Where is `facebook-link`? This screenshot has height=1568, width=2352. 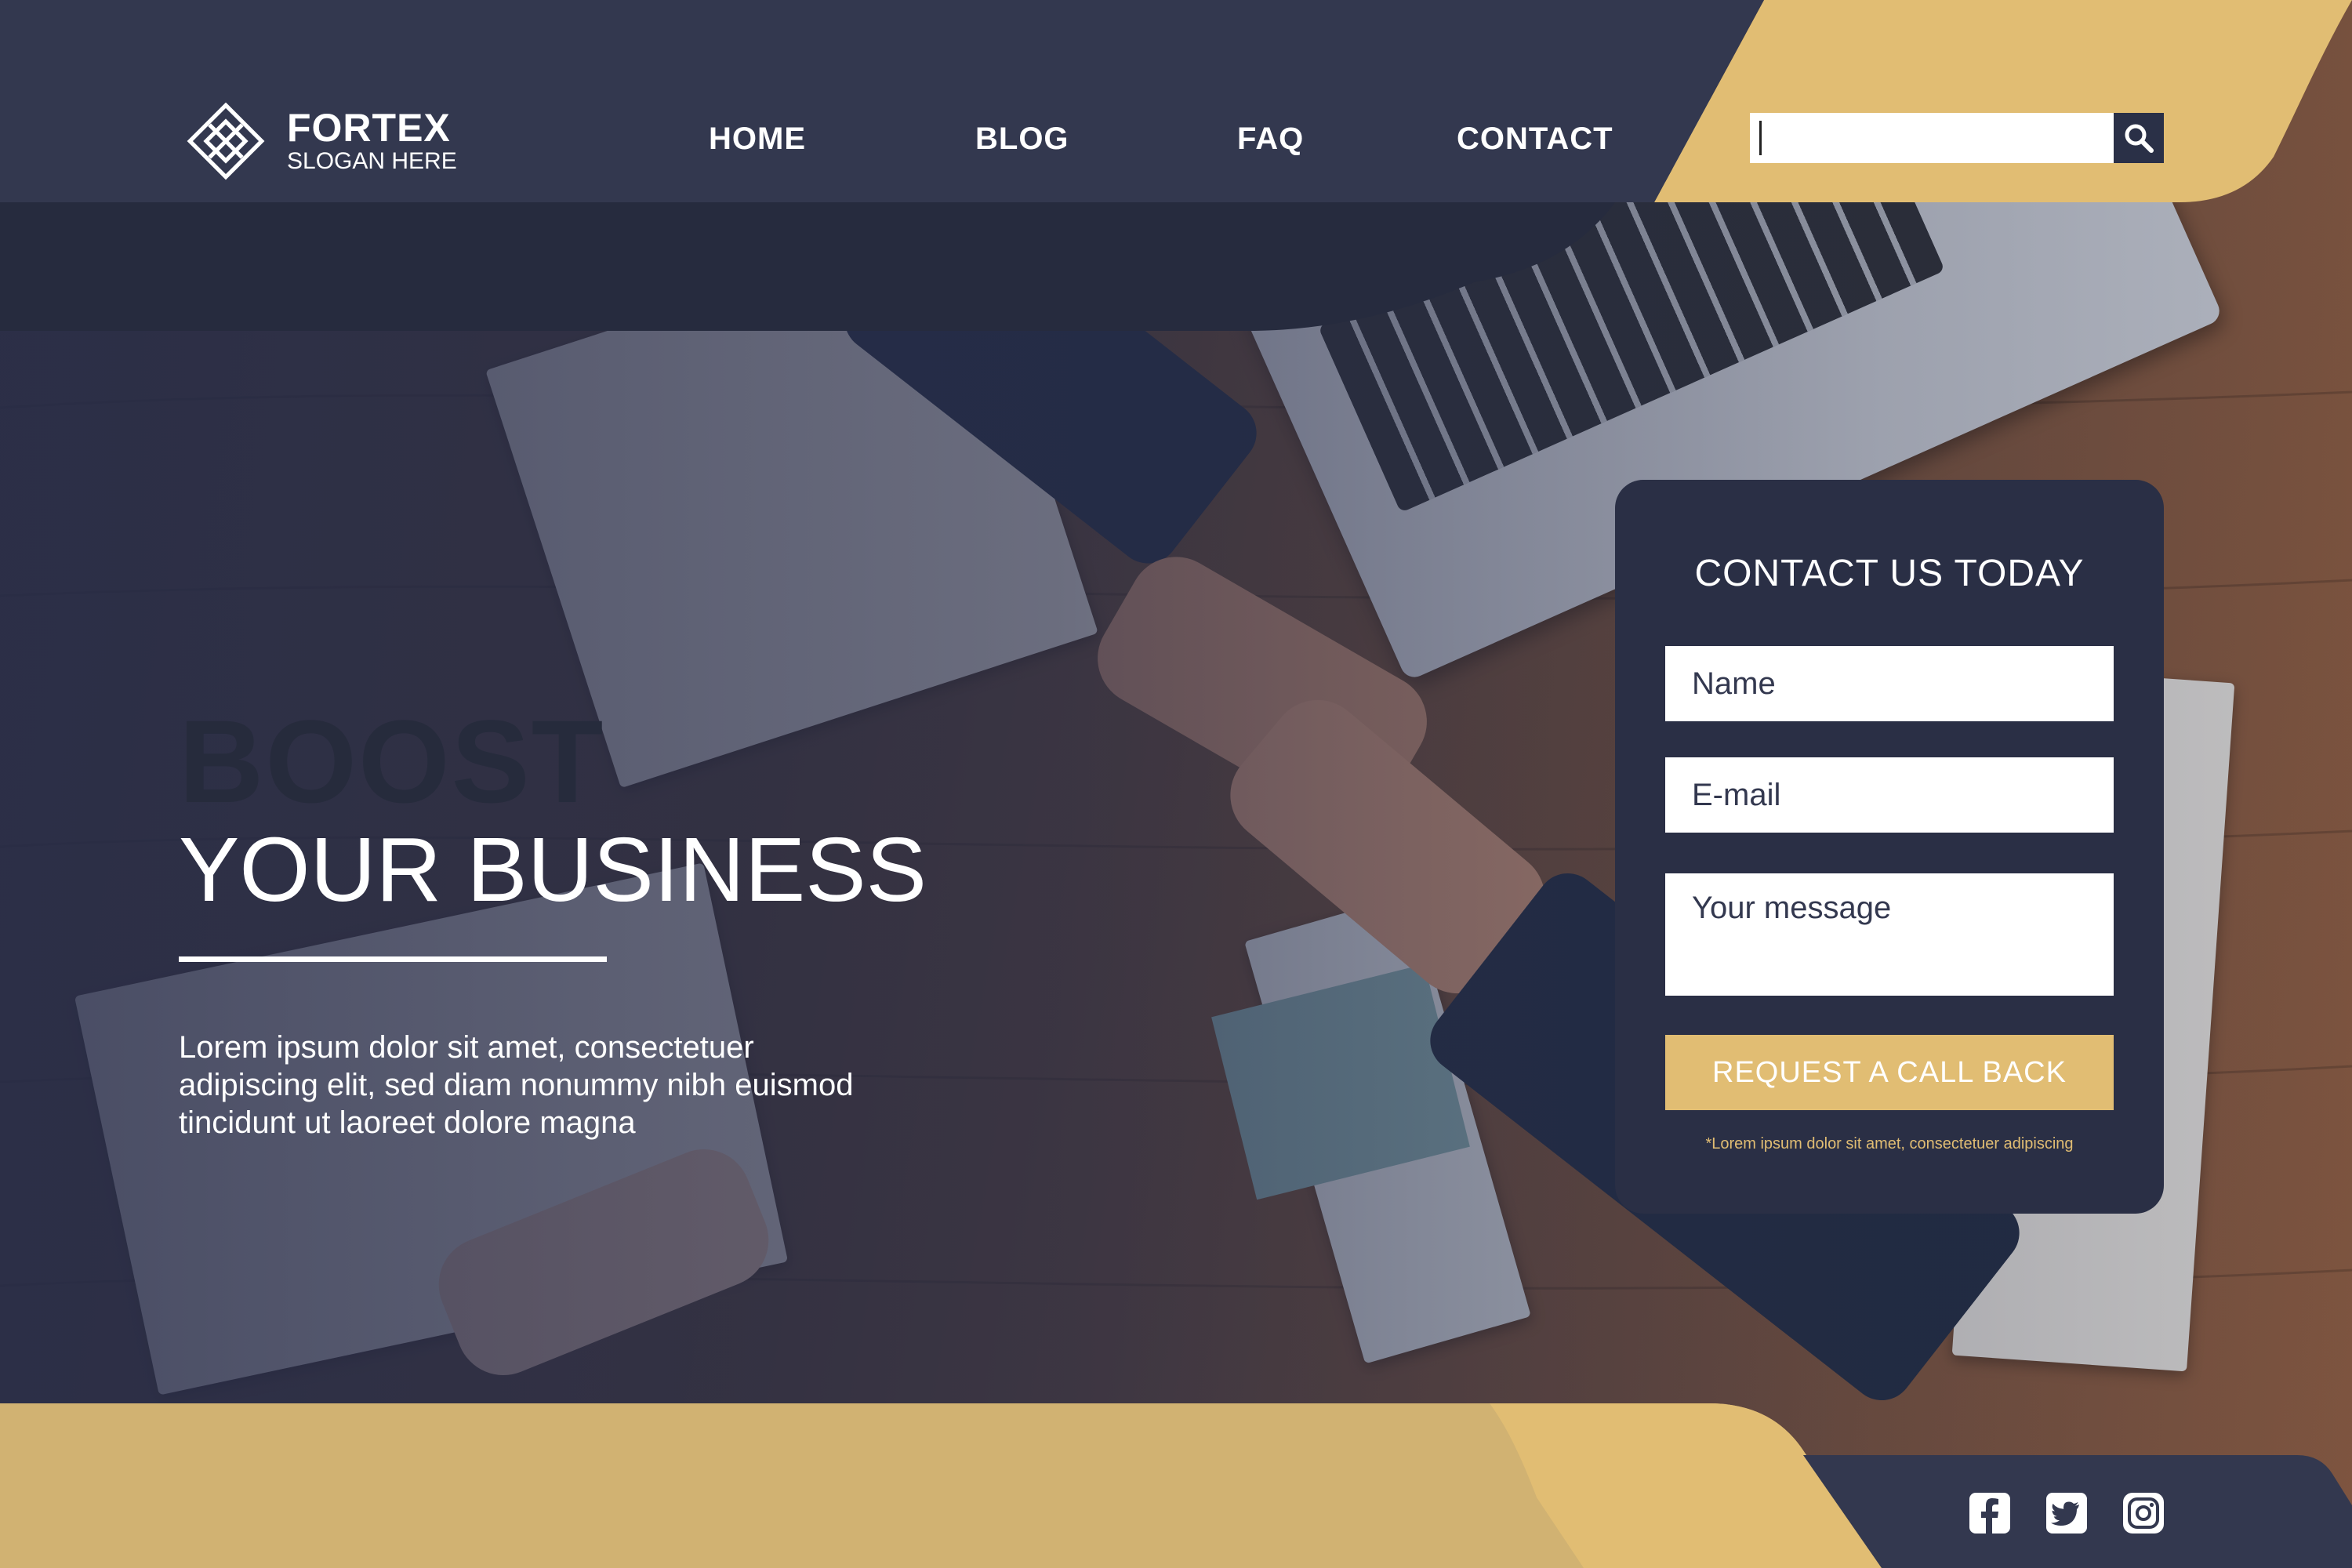 facebook-link is located at coordinates (1990, 1513).